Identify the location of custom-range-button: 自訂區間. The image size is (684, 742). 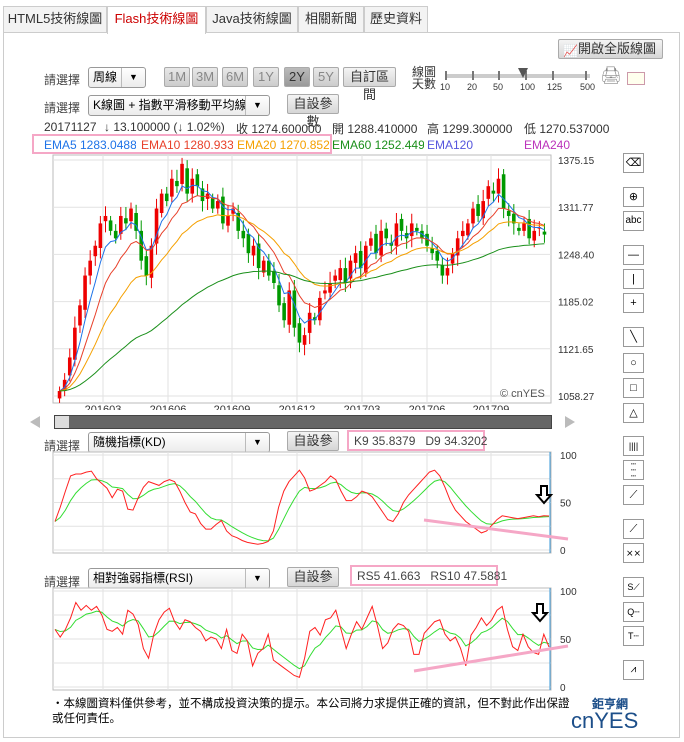
(369, 84).